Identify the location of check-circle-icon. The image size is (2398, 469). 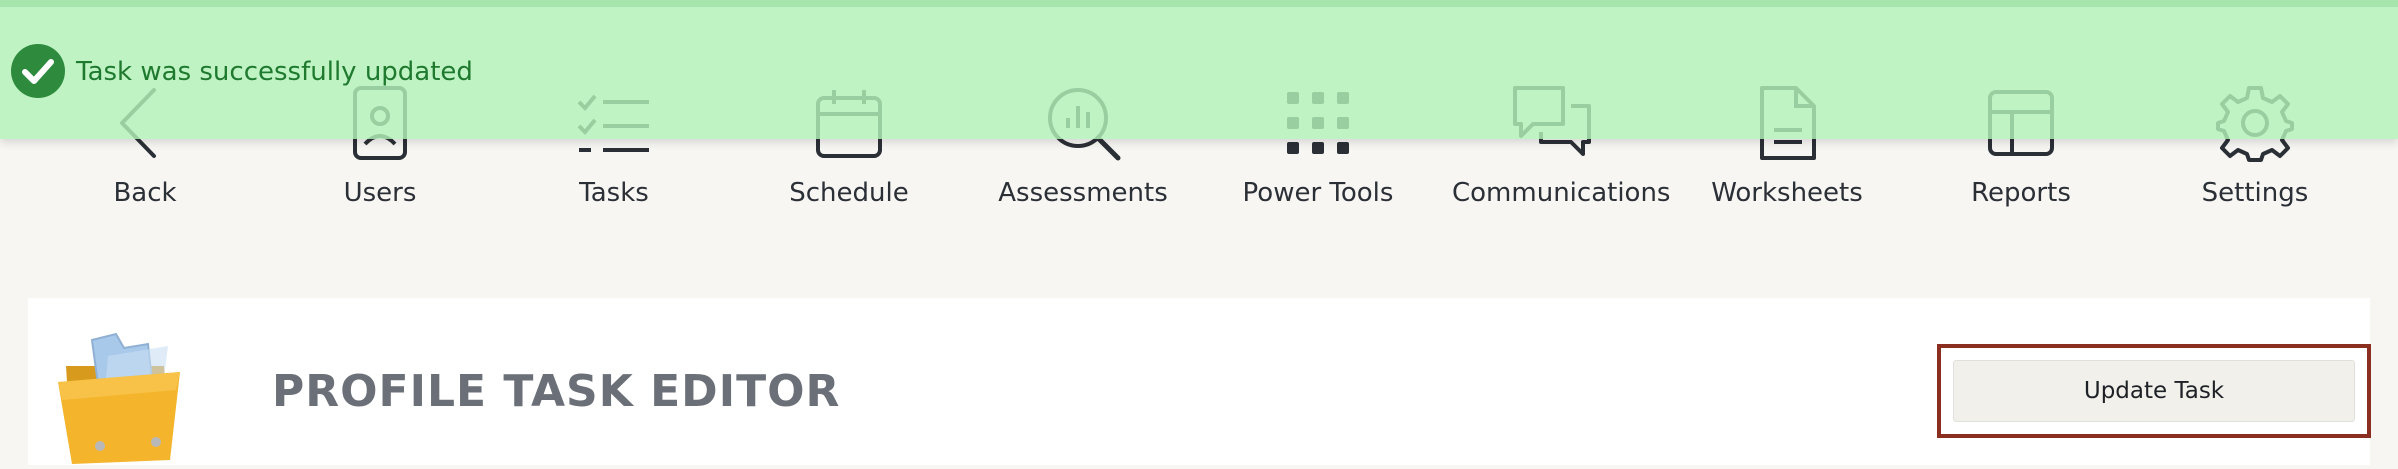
(38, 71).